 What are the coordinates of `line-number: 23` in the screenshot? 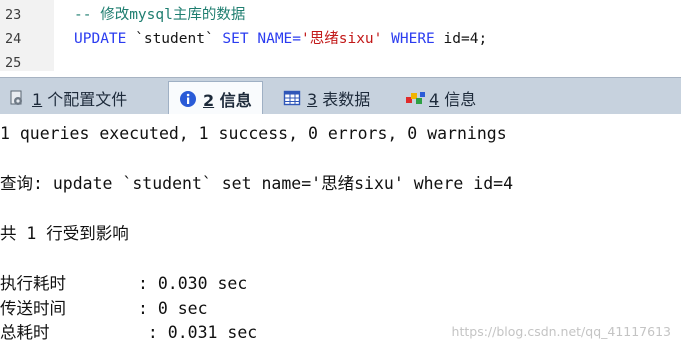 It's located at (13, 15).